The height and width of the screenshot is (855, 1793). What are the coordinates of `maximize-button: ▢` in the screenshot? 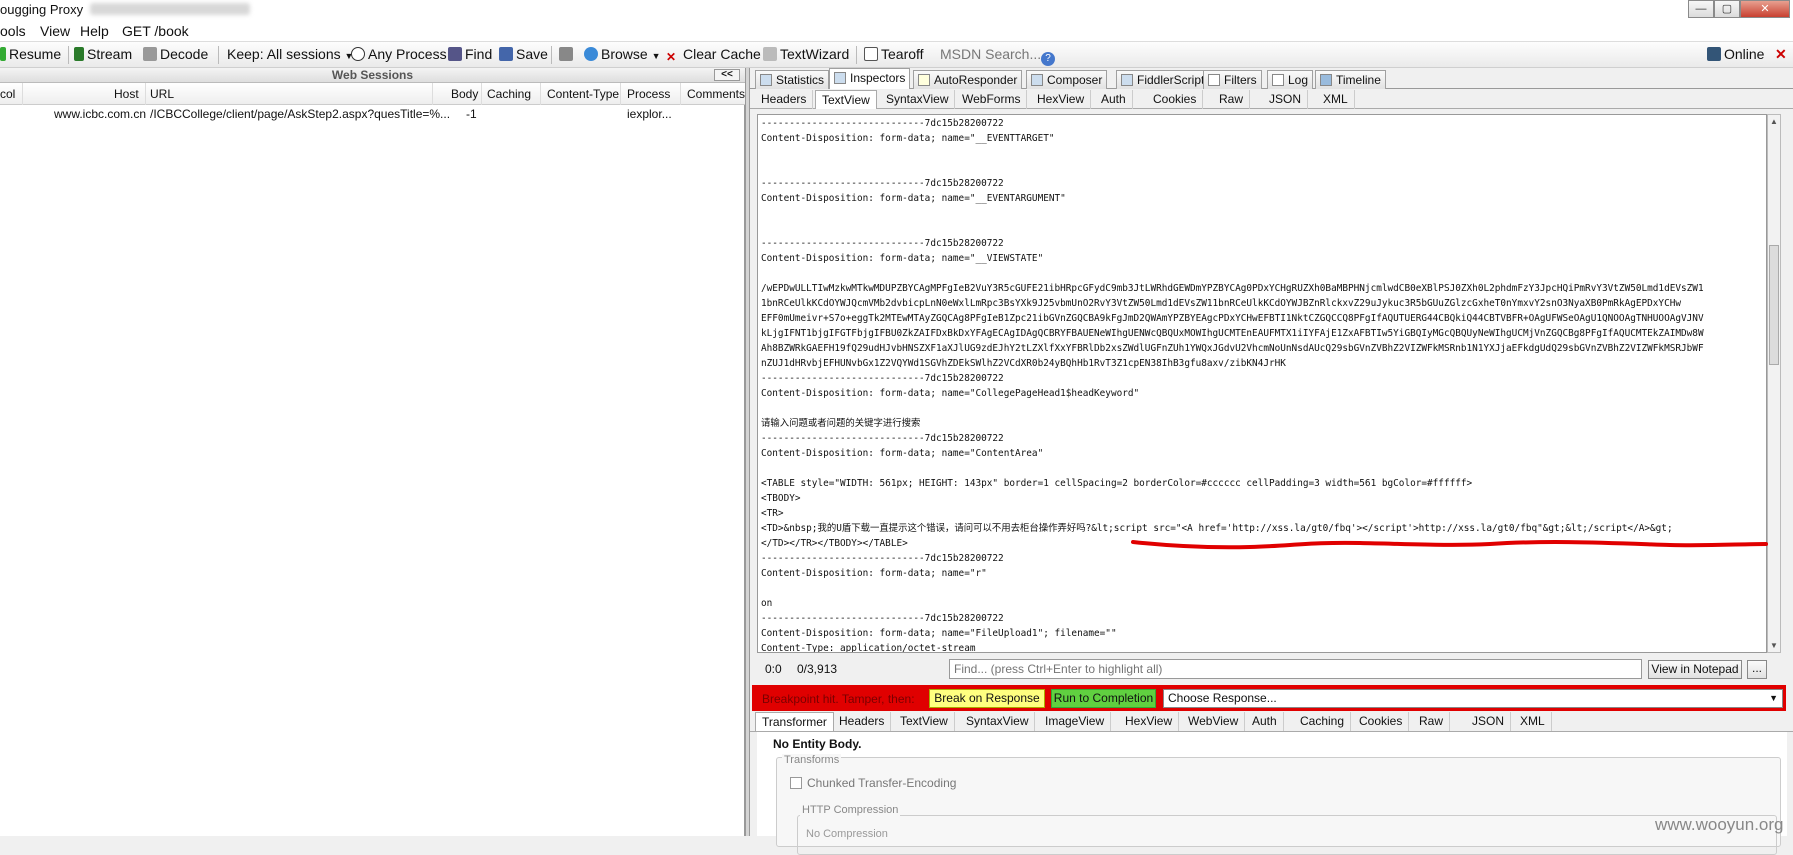 It's located at (1727, 9).